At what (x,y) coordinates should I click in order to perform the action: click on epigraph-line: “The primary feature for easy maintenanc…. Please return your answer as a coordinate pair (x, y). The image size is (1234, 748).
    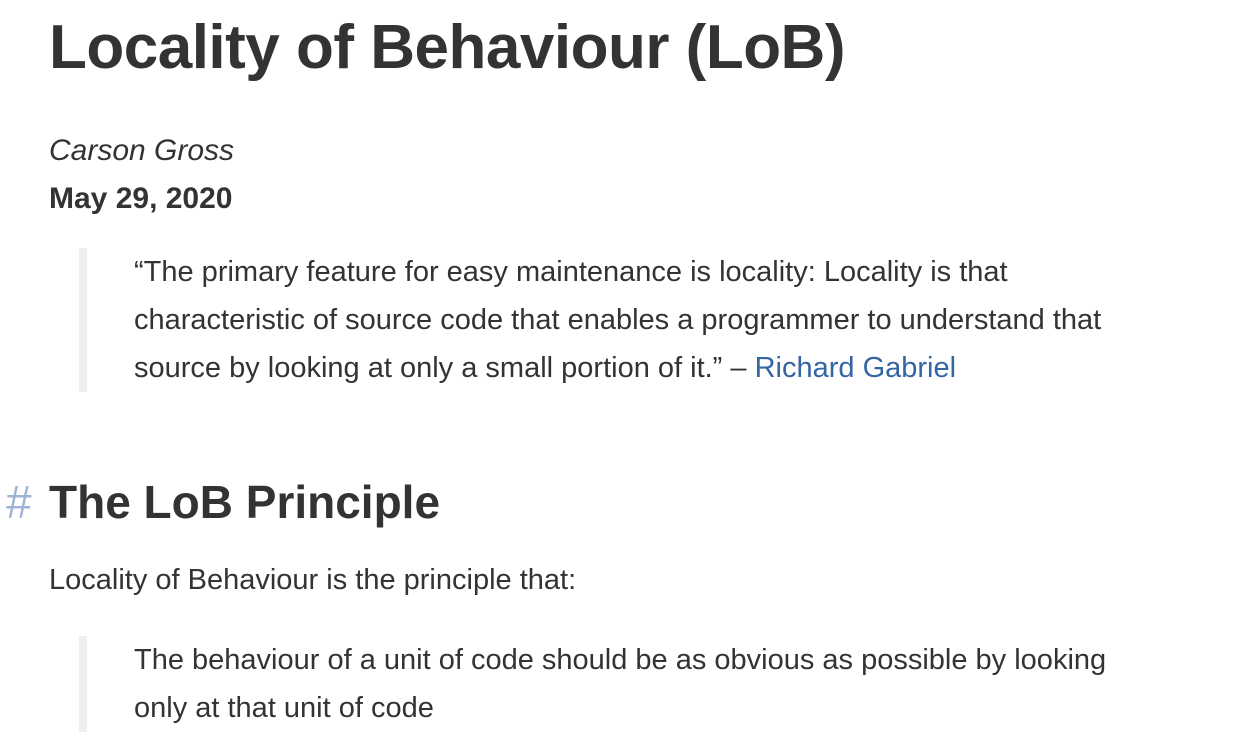
    Looking at the image, I should click on (571, 272).